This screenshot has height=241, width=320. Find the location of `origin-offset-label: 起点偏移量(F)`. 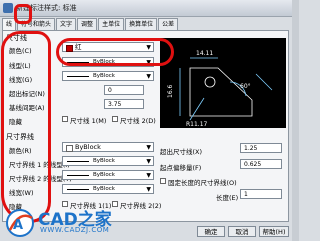

origin-offset-label: 起点偏移量(F) is located at coordinates (181, 168).